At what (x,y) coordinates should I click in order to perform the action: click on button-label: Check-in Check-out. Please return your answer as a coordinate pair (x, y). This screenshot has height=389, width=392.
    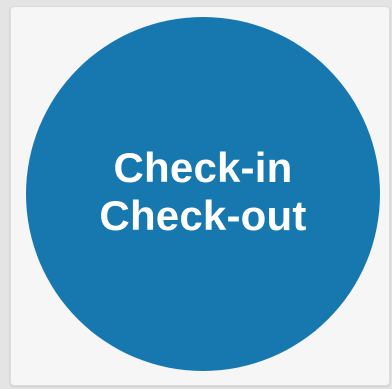
    Looking at the image, I should click on (202, 192).